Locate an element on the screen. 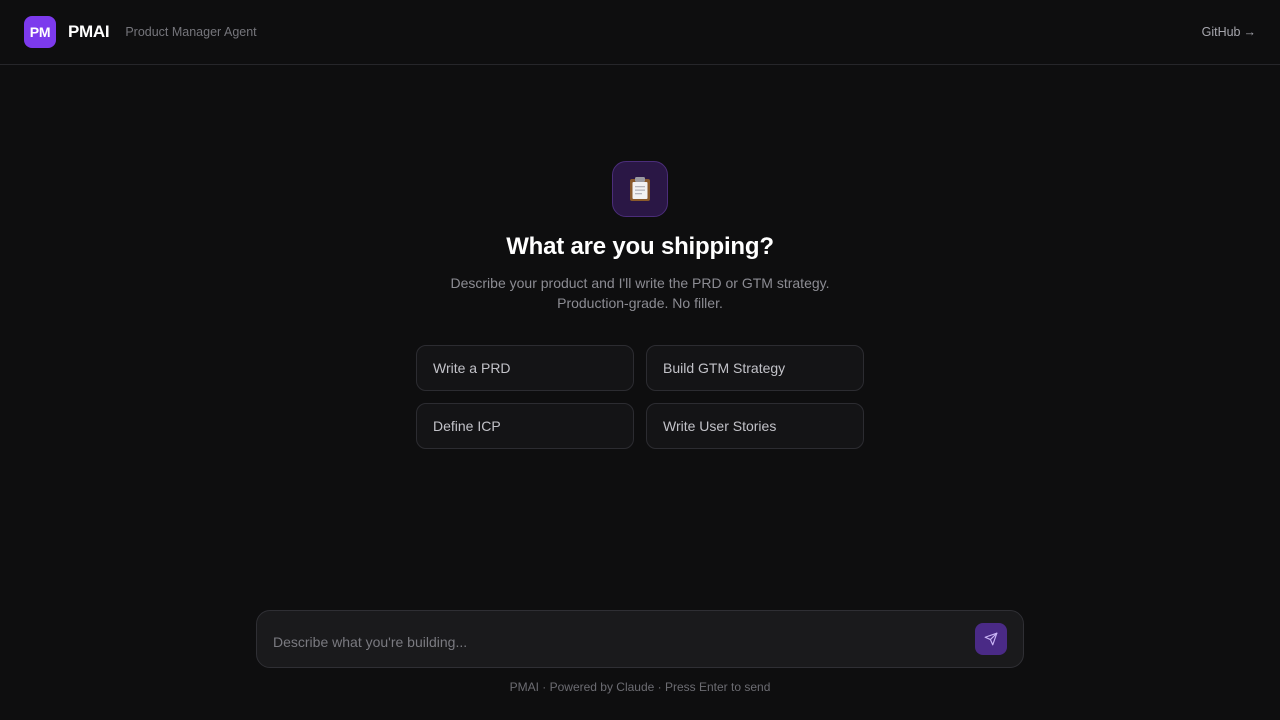 Image resolution: width=1280 pixels, height=720 pixels. suggestion-define-icp: Define ICP is located at coordinates (525, 426).